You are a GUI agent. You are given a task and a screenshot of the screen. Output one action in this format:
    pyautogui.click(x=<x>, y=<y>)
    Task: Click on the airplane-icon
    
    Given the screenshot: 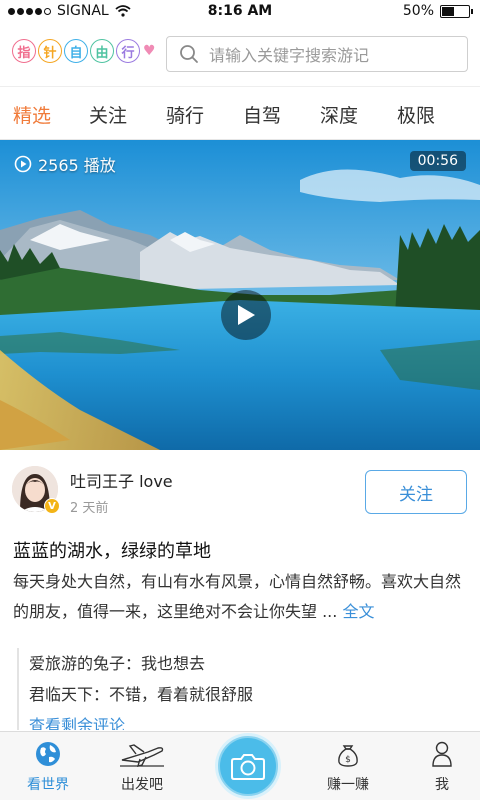 What is the action you would take?
    pyautogui.click(x=142, y=755)
    